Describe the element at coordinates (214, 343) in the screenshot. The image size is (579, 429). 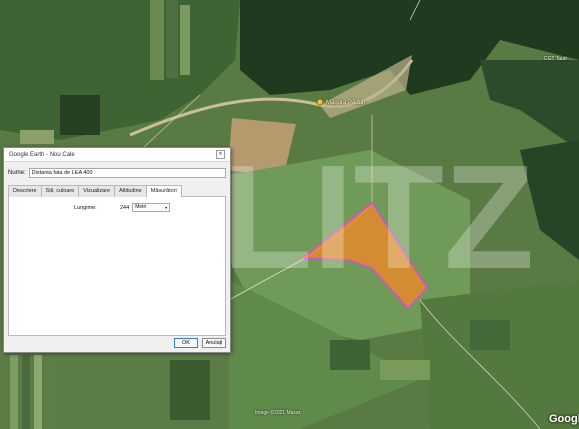
I see `cancel-button: Anulați` at that location.